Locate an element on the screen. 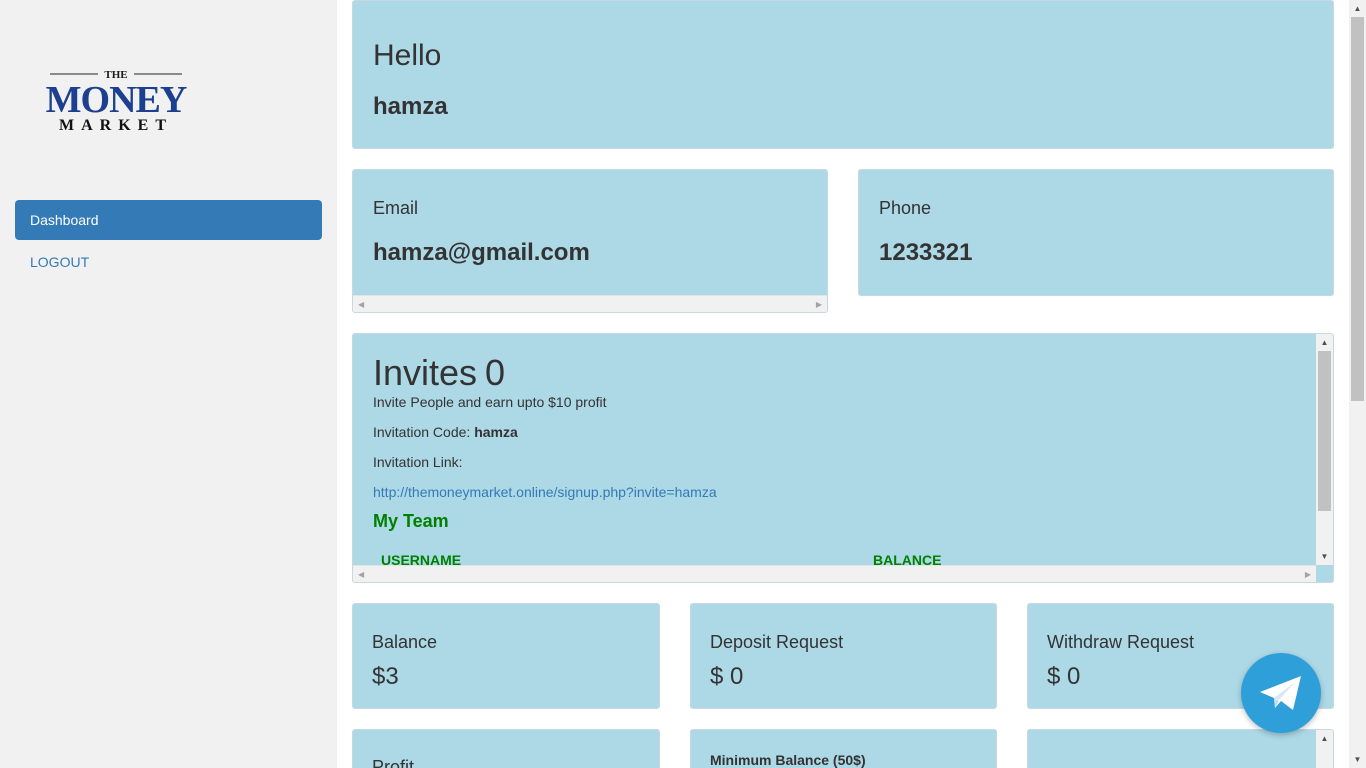 This screenshot has width=1366, height=768. invitation-code-label: Invitation Code: is located at coordinates (422, 432).